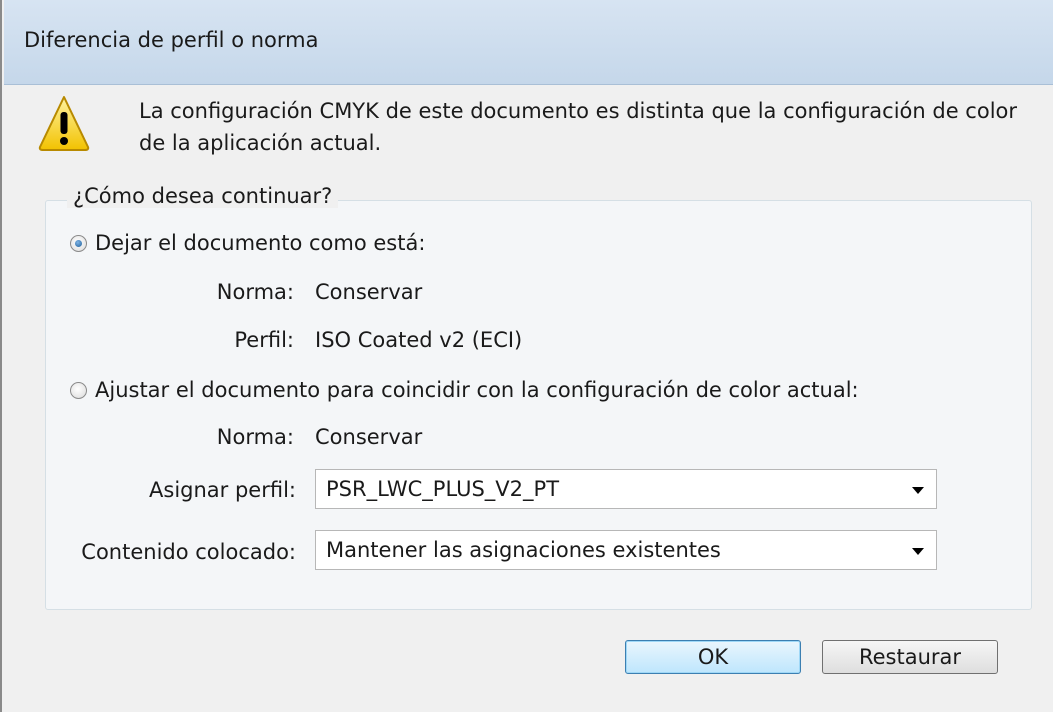 The image size is (1053, 712). I want to click on adjust-policy-label: Norma:, so click(255, 437).